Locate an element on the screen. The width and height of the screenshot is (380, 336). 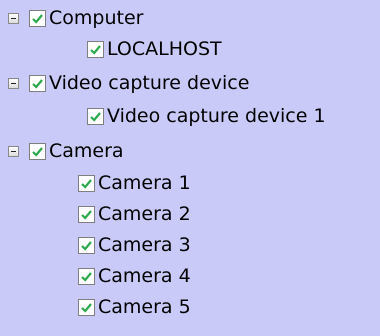
tree-node-label: Camera 4 is located at coordinates (144, 276).